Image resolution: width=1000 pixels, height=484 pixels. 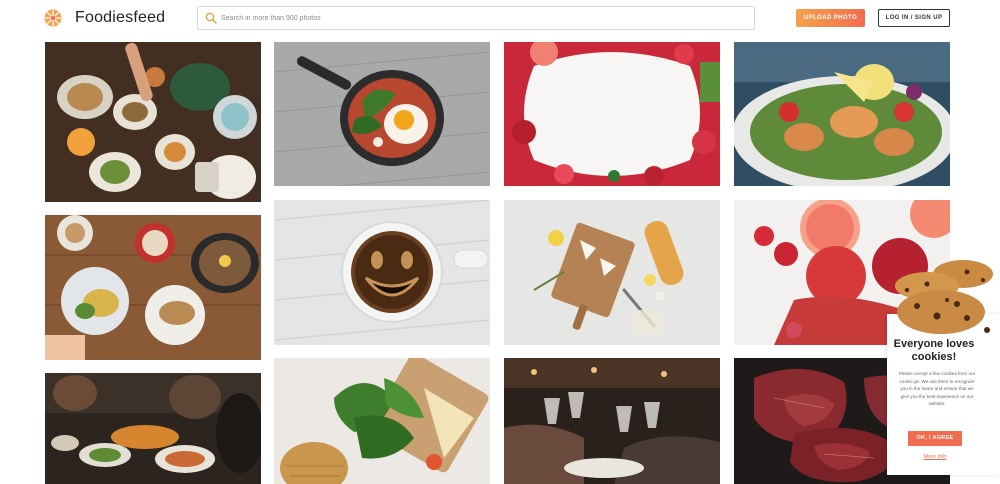 What do you see at coordinates (481, 18) in the screenshot?
I see `search-input` at bounding box center [481, 18].